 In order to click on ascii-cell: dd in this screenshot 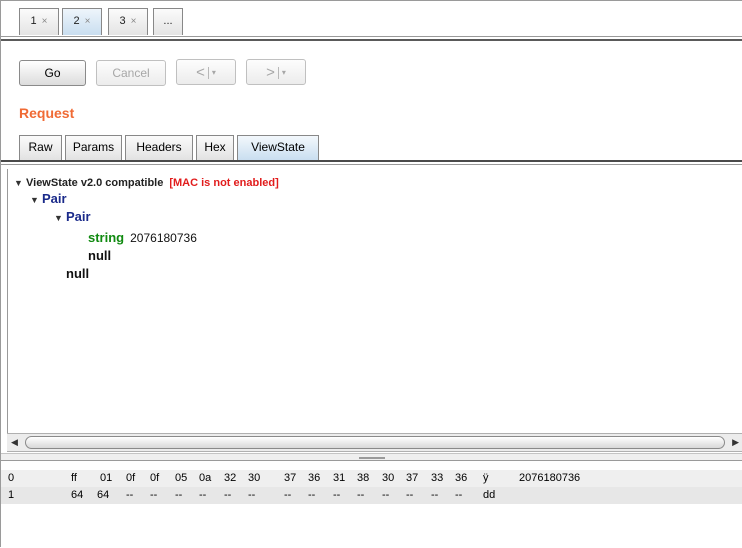, I will do `click(489, 495)`.